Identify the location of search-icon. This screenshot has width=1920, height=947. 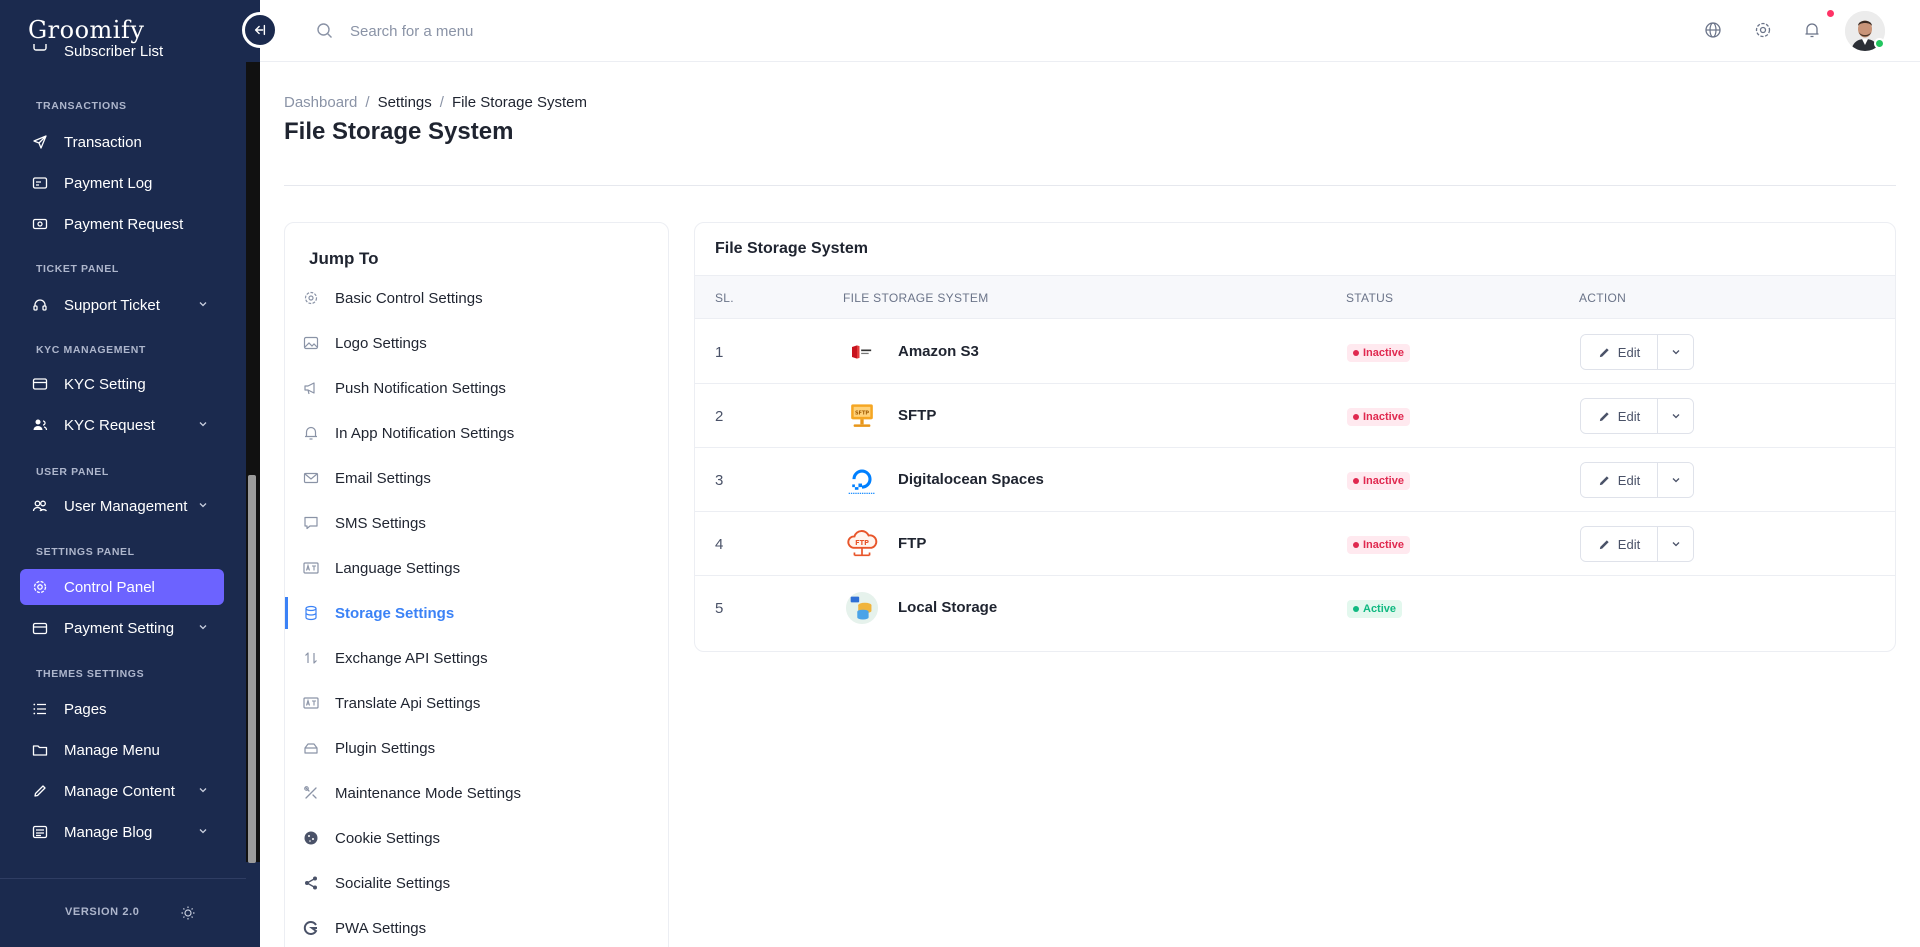
(324, 30).